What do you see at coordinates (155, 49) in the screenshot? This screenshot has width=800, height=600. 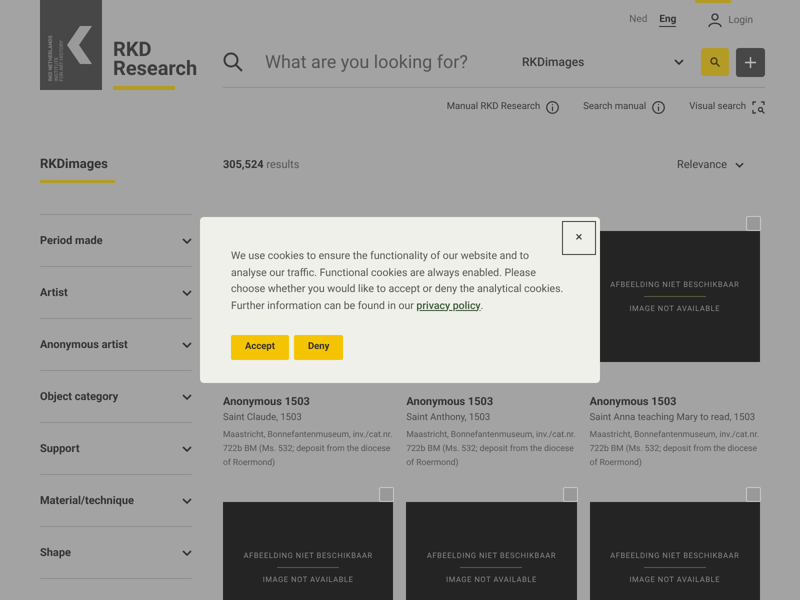 I see `site-title: RKD` at bounding box center [155, 49].